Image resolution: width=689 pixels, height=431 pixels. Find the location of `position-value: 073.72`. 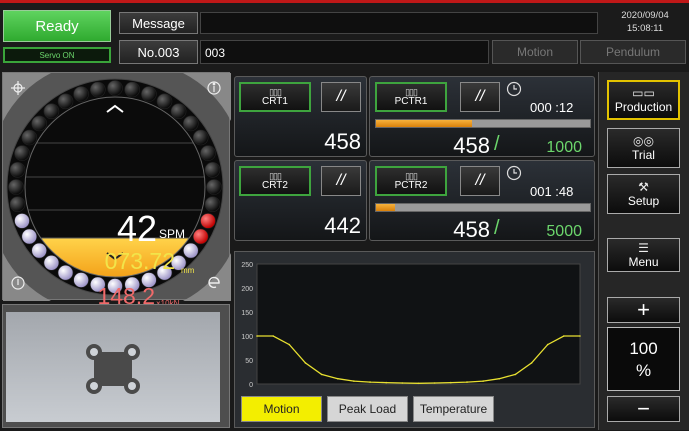

position-value: 073.72 is located at coordinates (139, 261).